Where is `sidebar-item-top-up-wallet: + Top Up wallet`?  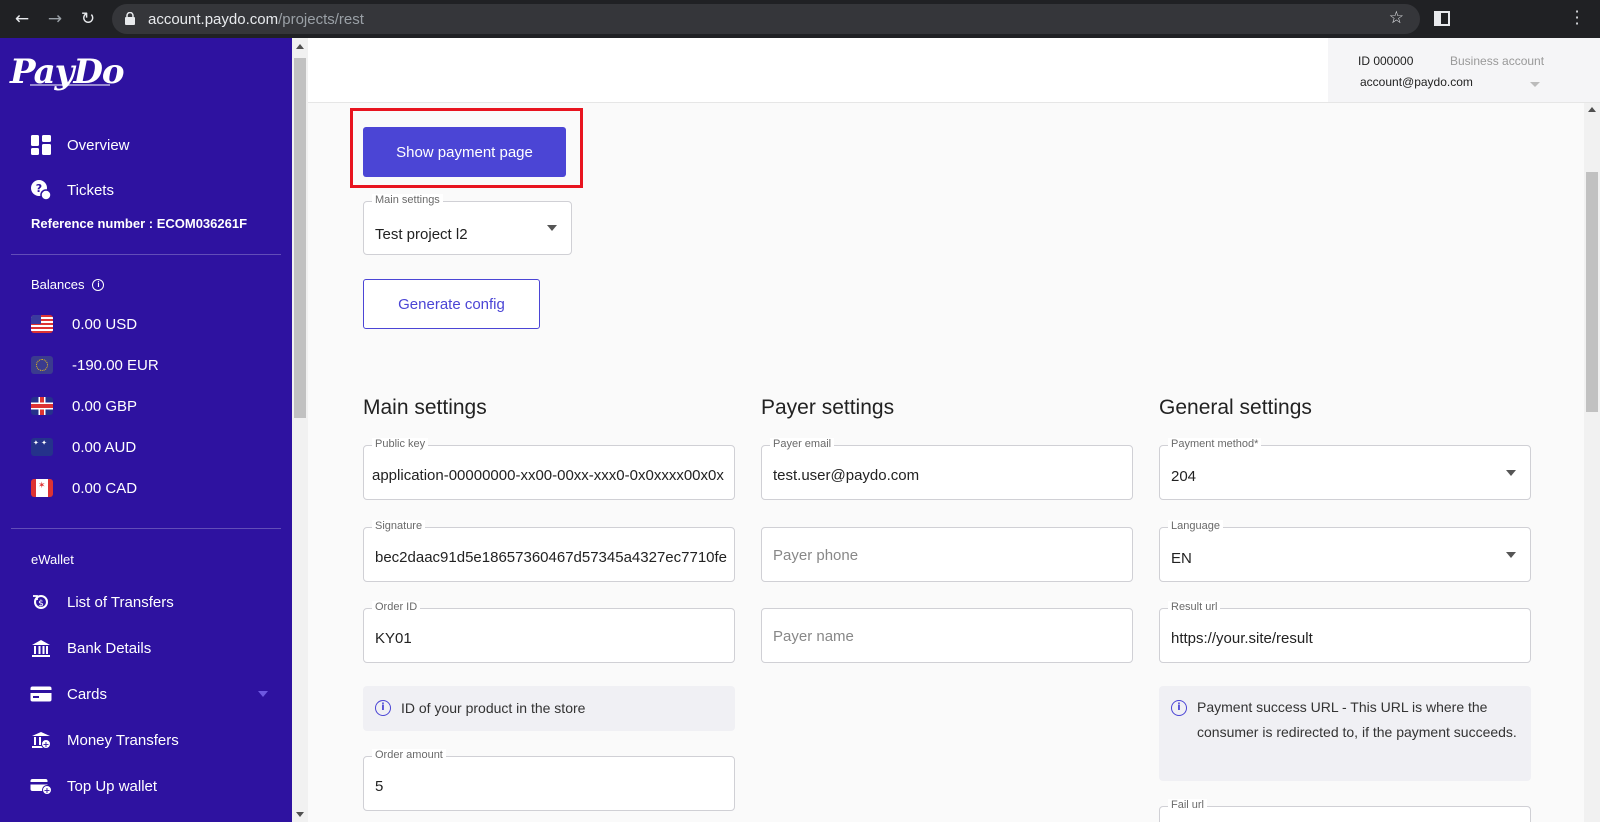
sidebar-item-top-up-wallet: + Top Up wallet is located at coordinates (145, 786).